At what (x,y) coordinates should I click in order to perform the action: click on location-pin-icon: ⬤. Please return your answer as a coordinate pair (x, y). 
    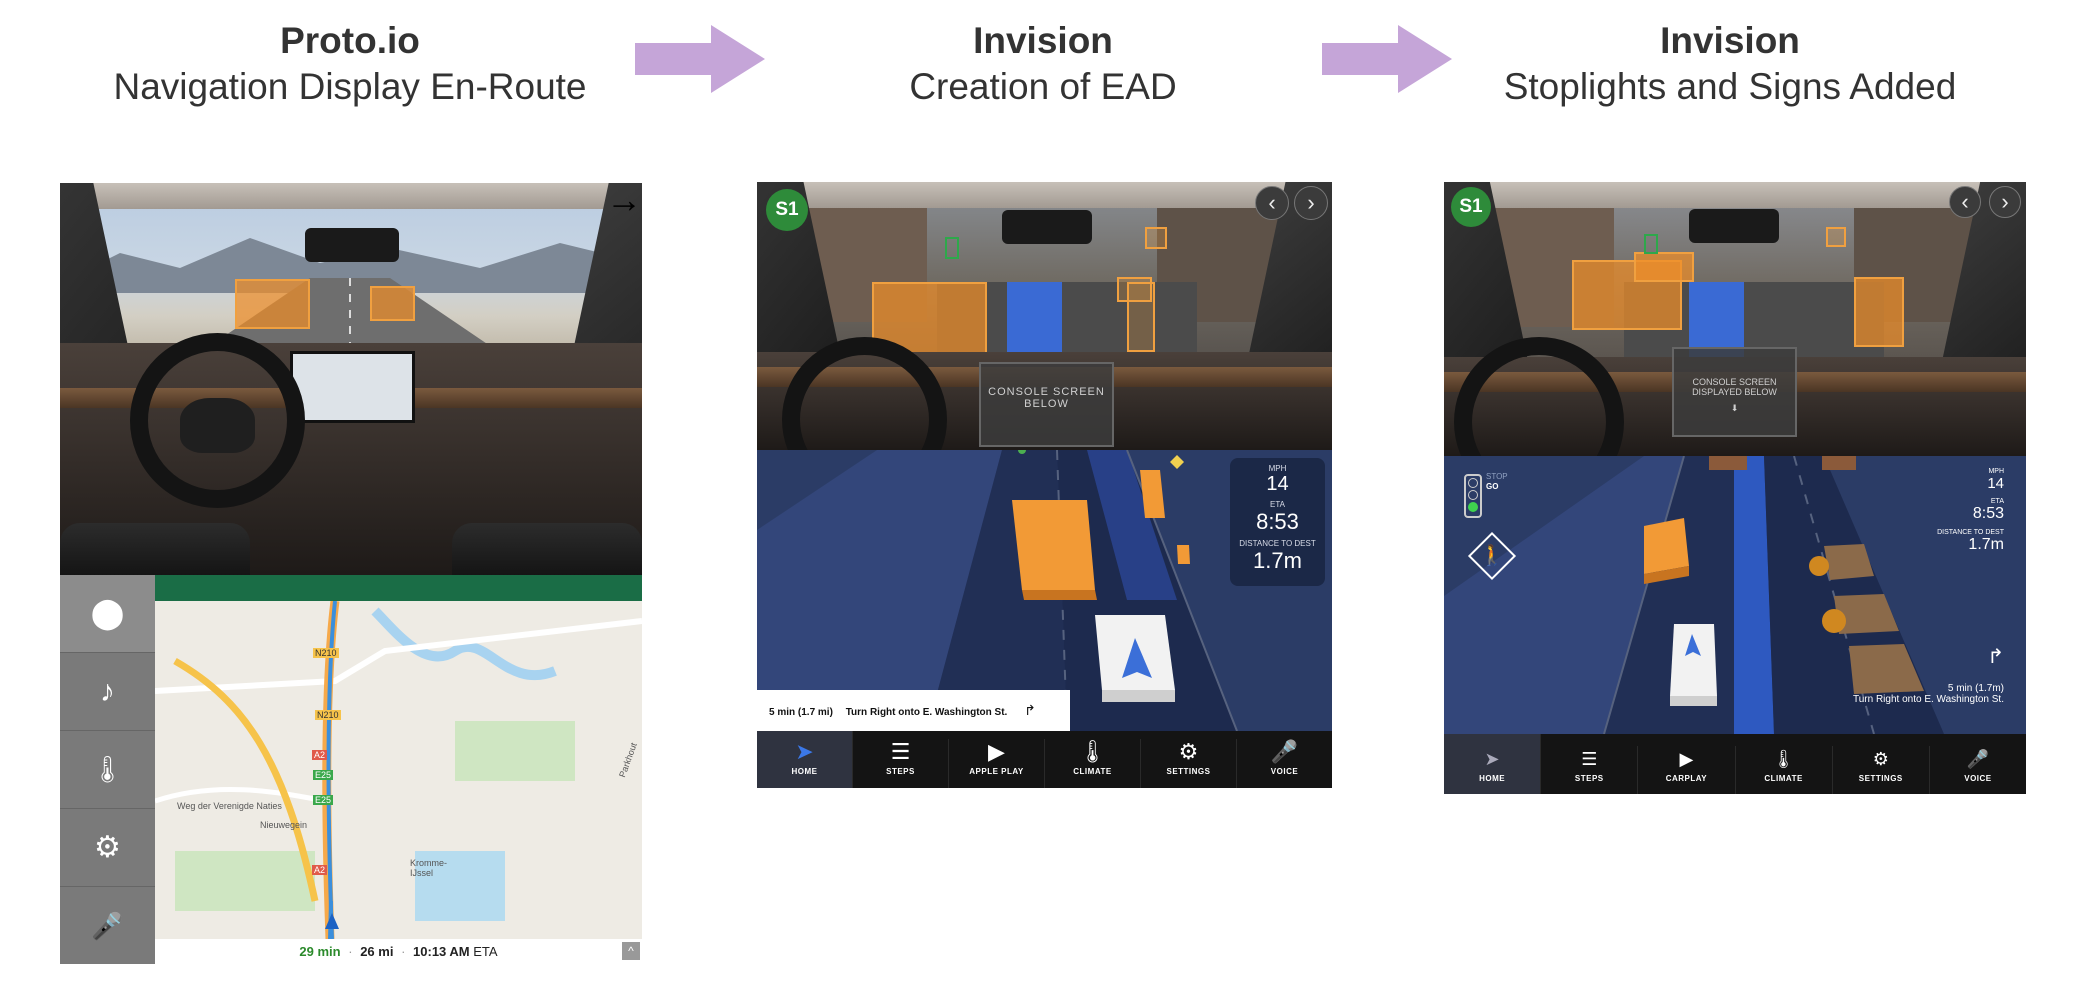
    Looking at the image, I should click on (107, 614).